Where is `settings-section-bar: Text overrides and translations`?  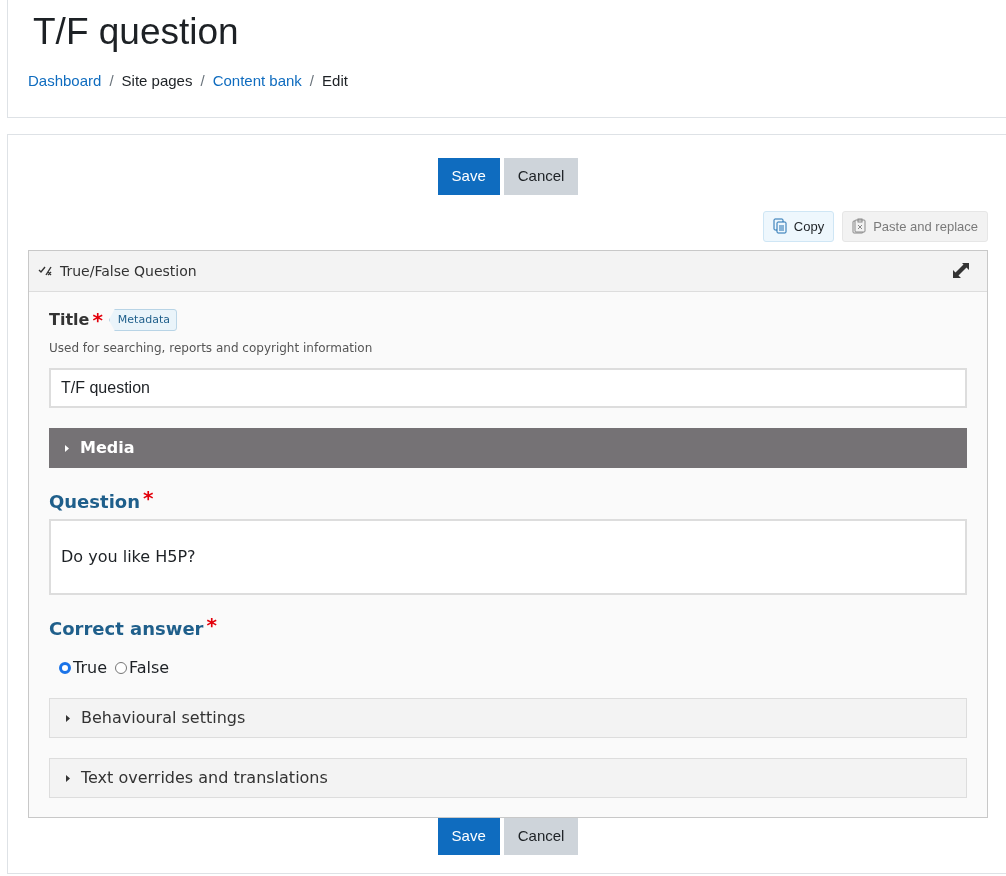 settings-section-bar: Text overrides and translations is located at coordinates (508, 778).